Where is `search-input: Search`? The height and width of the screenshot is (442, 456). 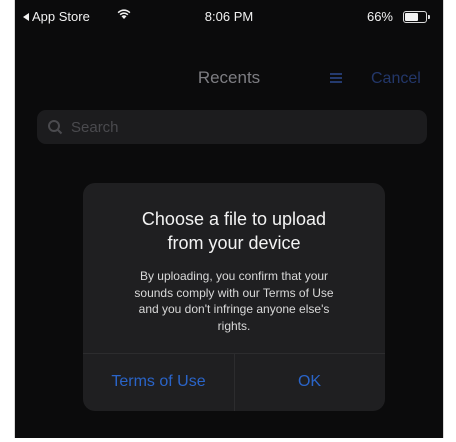
search-input: Search is located at coordinates (232, 127).